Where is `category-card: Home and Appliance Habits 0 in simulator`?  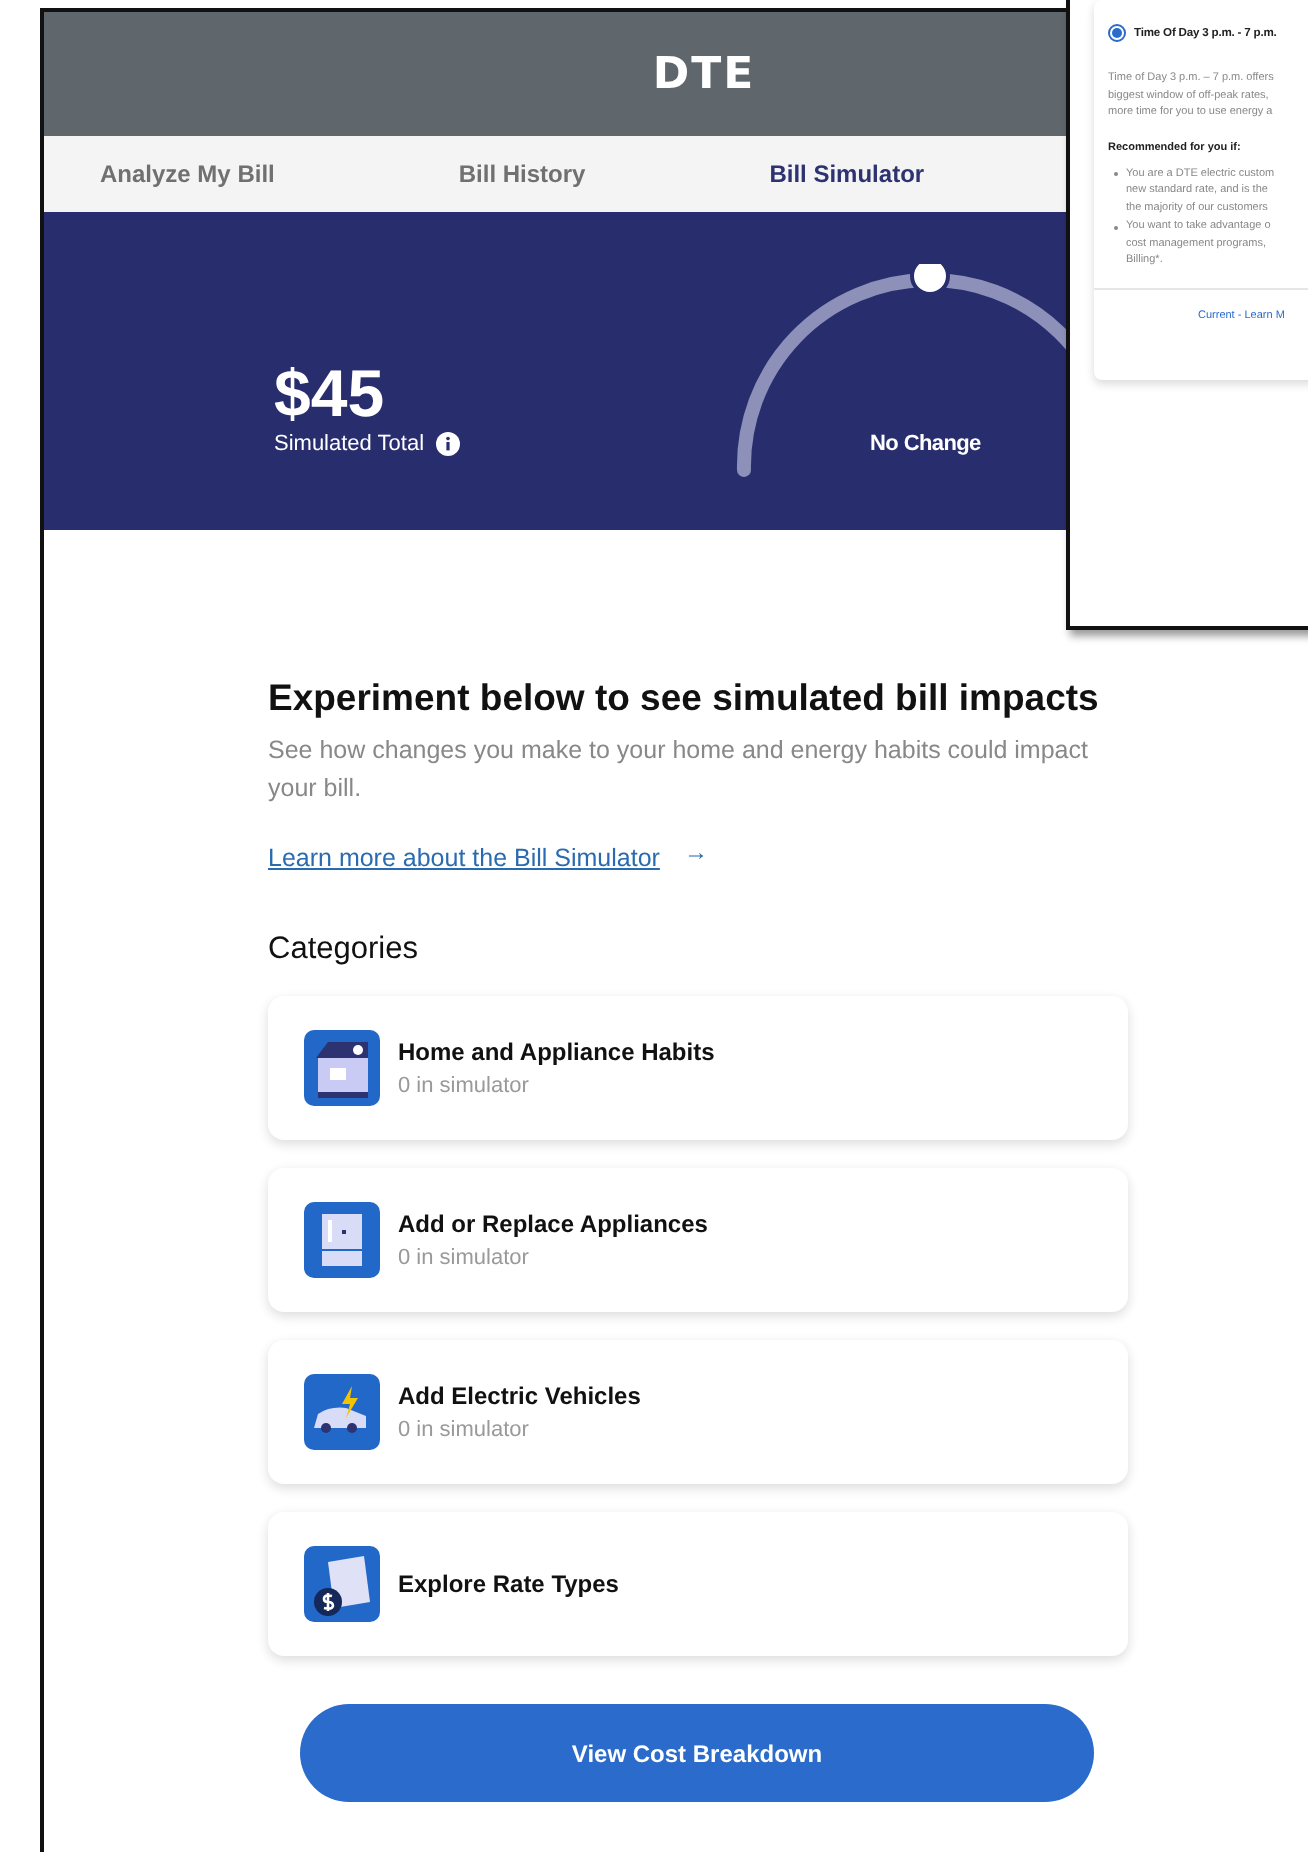 category-card: Home and Appliance Habits 0 in simulator is located at coordinates (698, 1068).